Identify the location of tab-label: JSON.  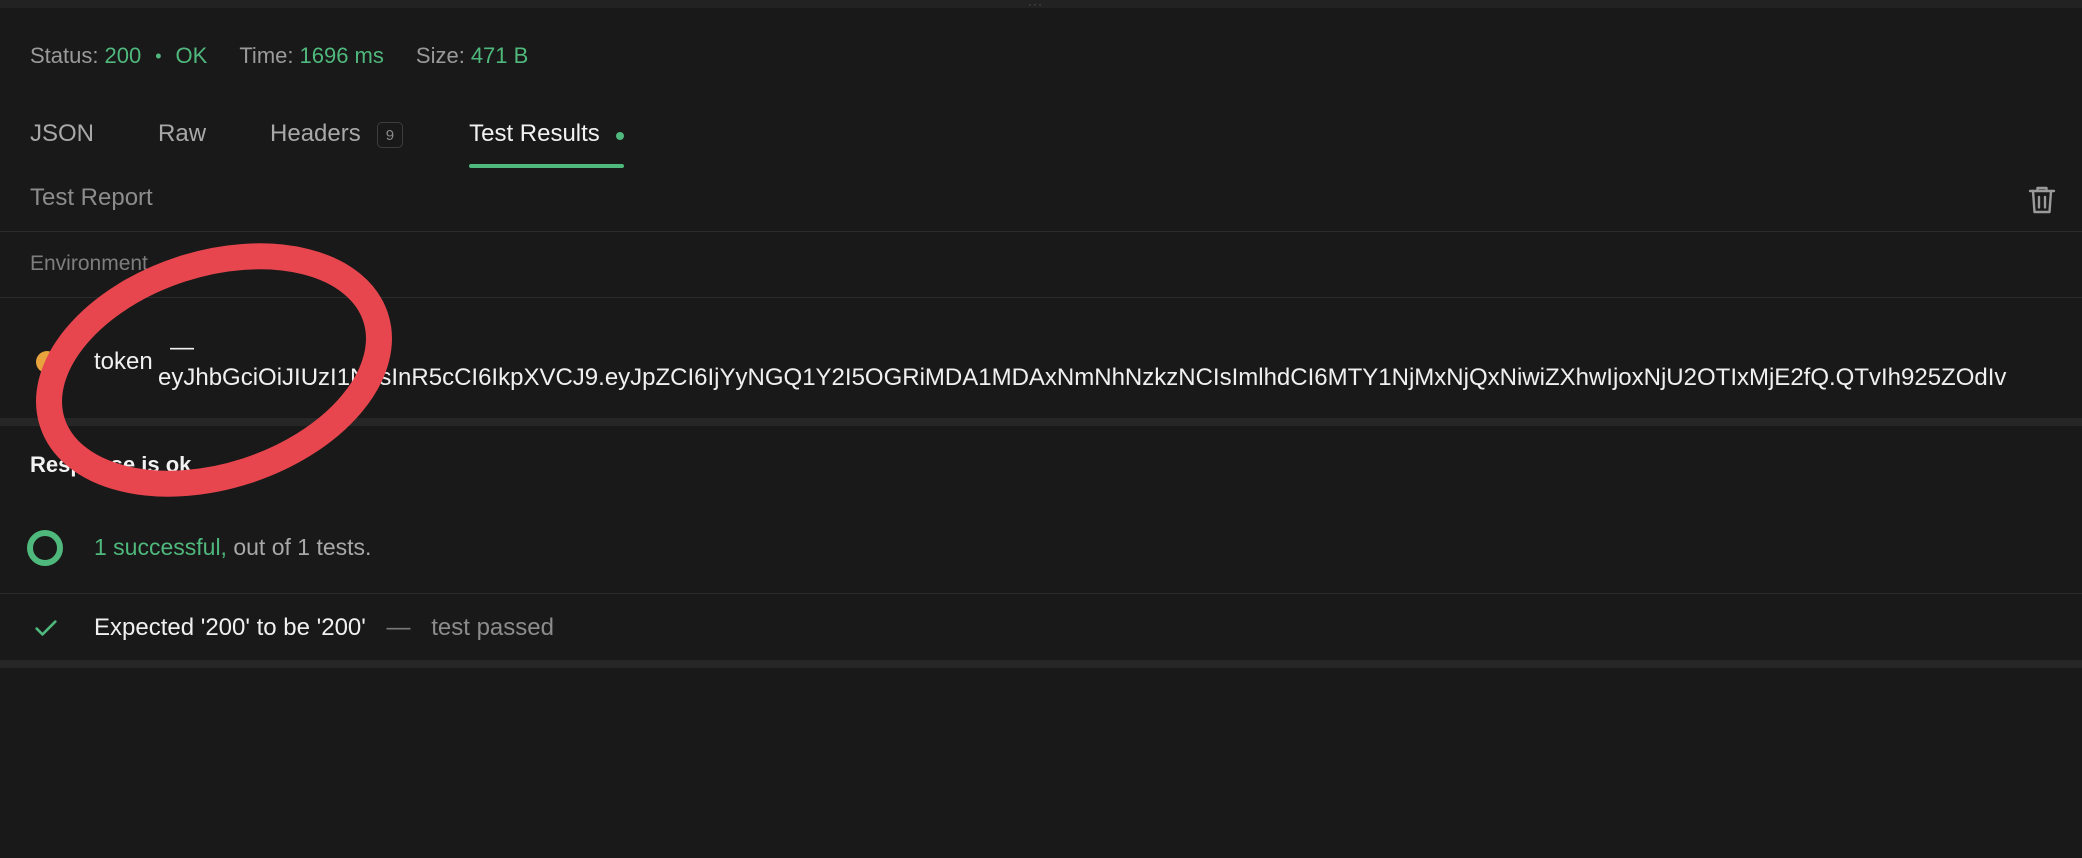
(62, 133).